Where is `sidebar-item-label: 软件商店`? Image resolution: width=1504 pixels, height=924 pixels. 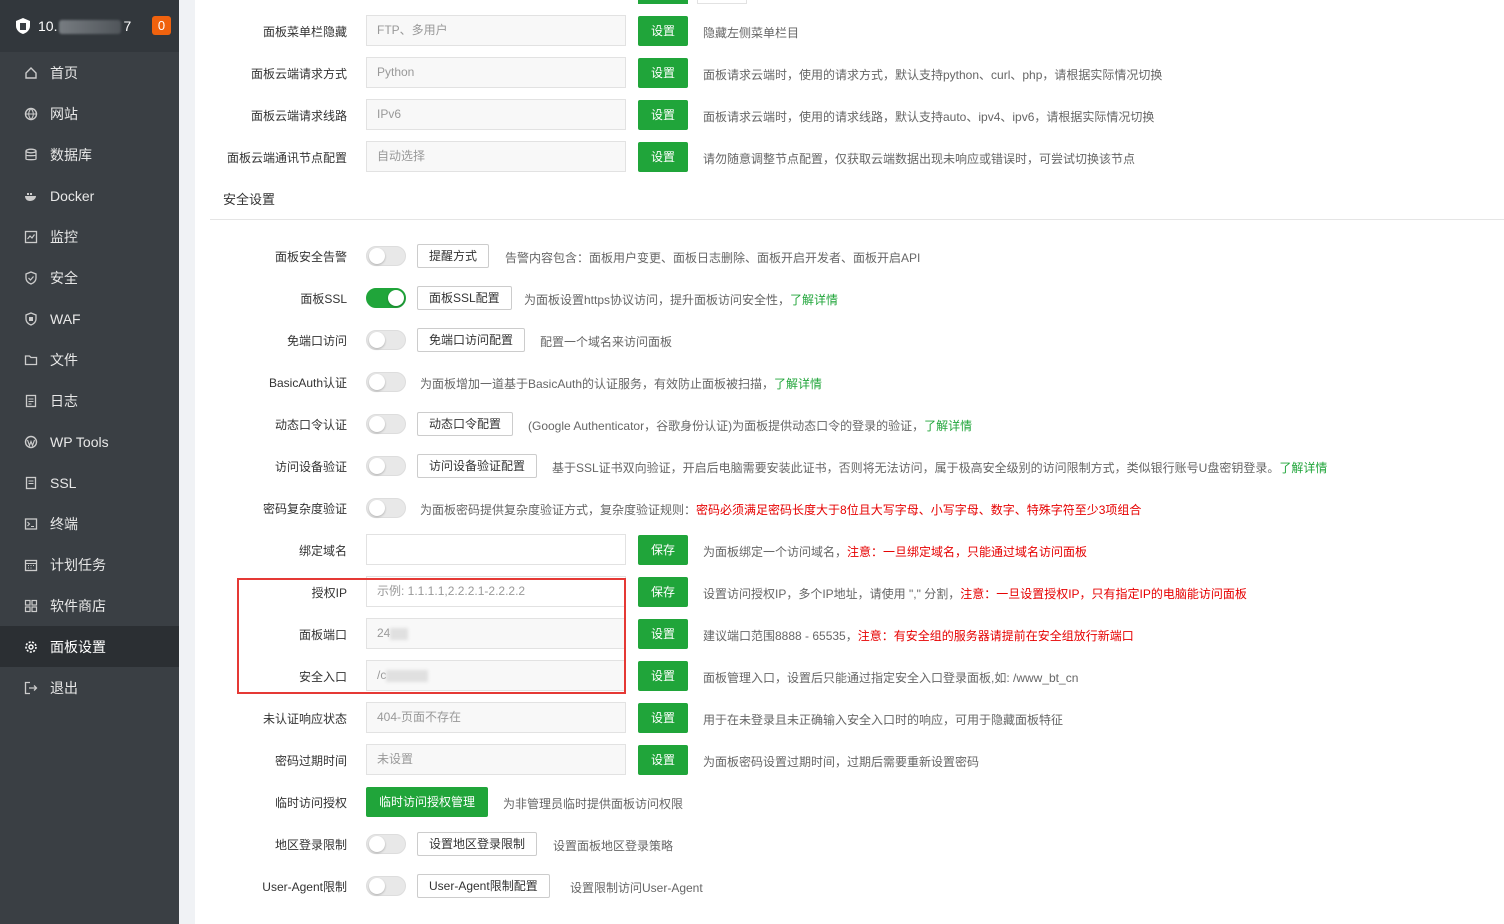 sidebar-item-label: 软件商店 is located at coordinates (78, 605).